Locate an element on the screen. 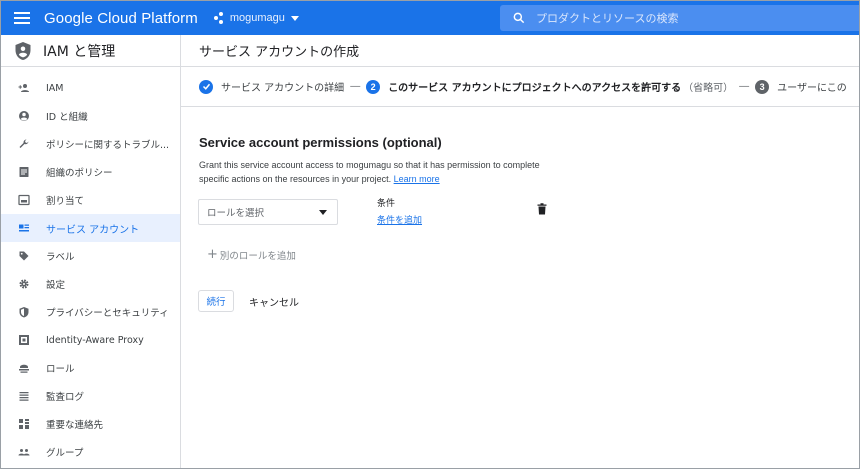 Image resolution: width=860 pixels, height=469 pixels. sidebar-item-org-policies: 組織のポリシー is located at coordinates (90, 172).